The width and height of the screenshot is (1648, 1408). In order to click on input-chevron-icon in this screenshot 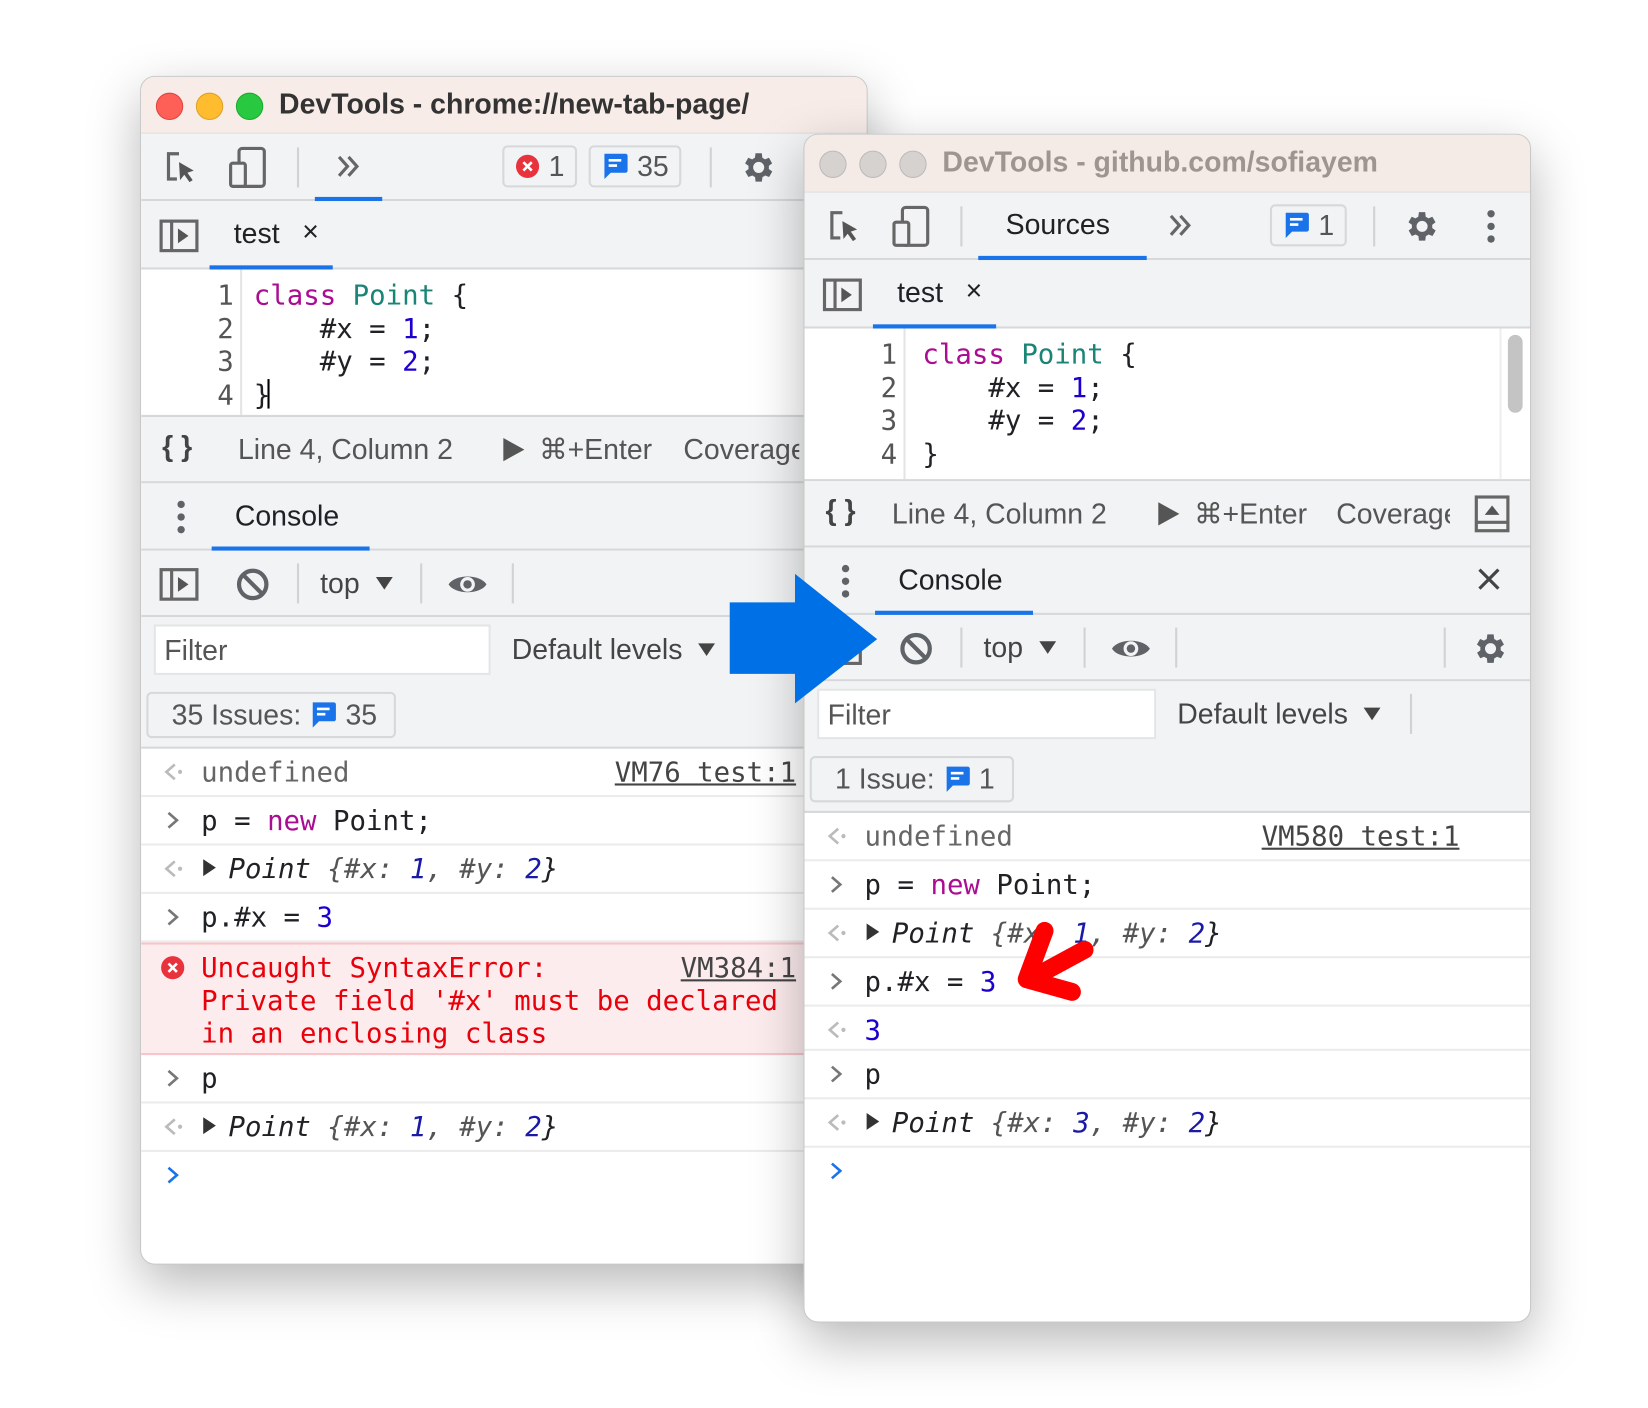, I will do `click(835, 1073)`.